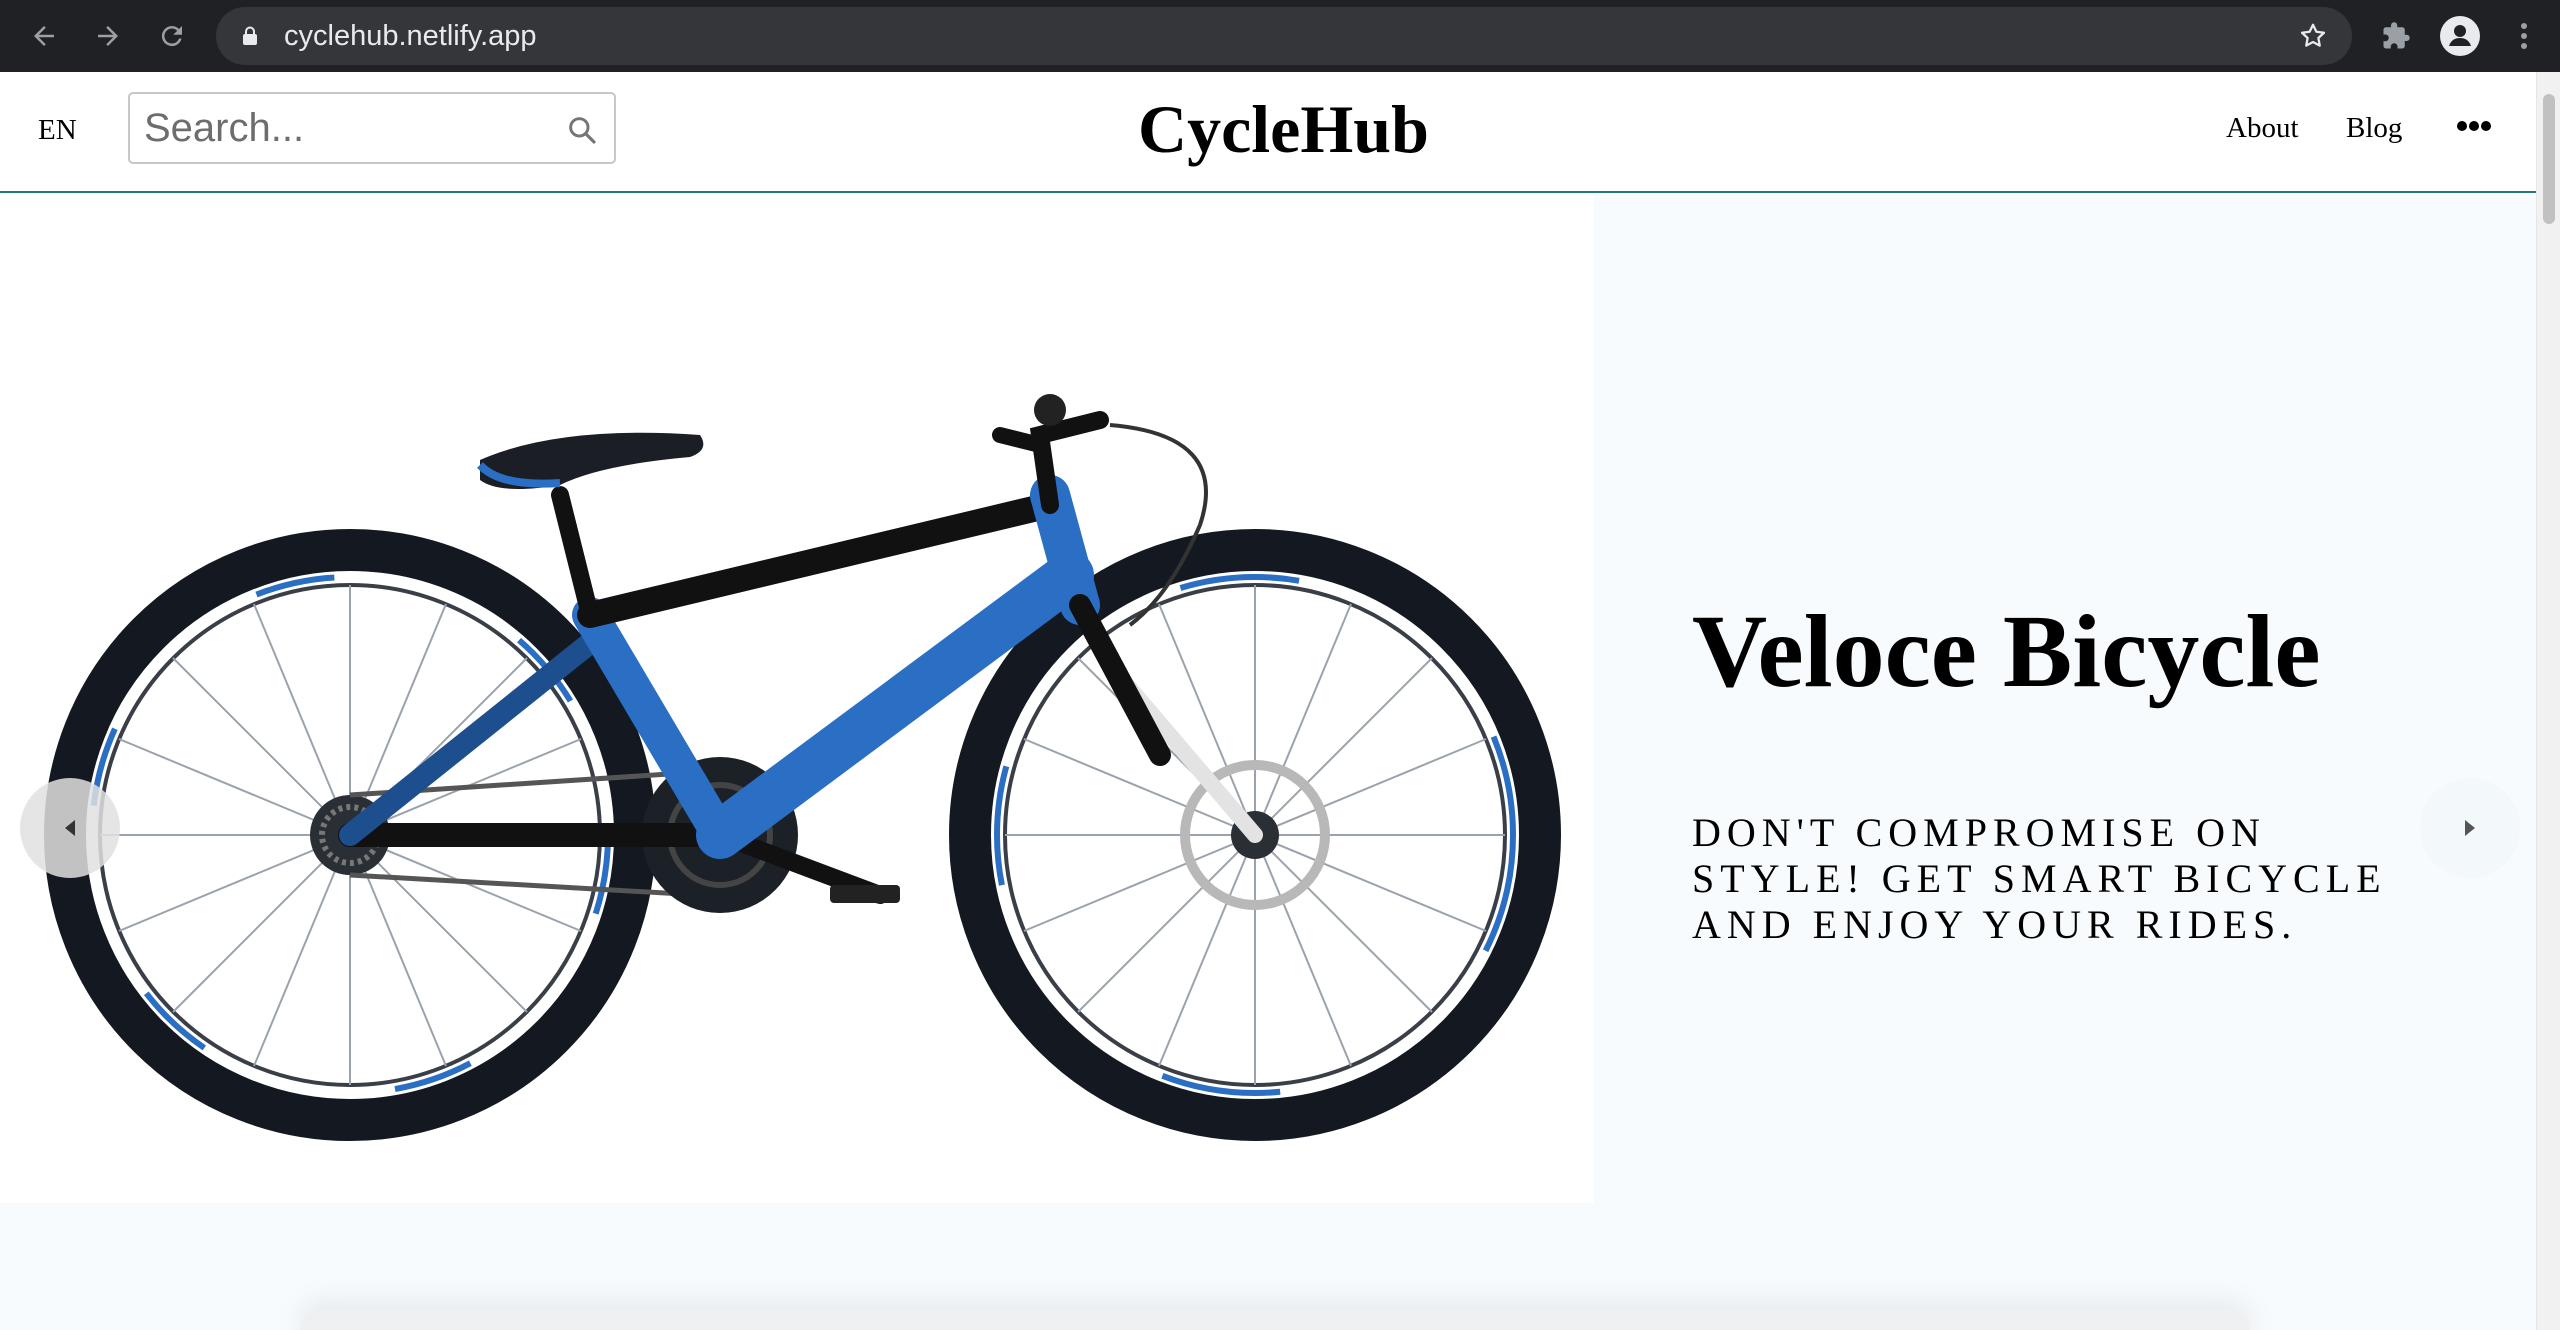  Describe the element at coordinates (2262, 128) in the screenshot. I see `nav-link-about: About` at that location.